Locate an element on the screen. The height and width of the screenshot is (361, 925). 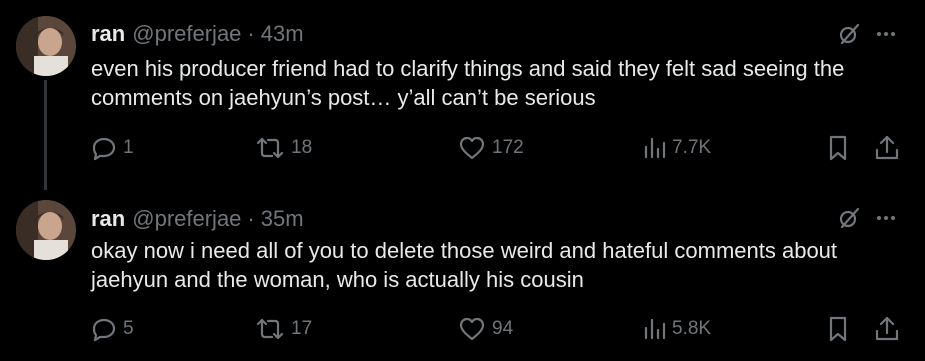
tweet-header: ran @preferjae · 43m is located at coordinates (197, 34).